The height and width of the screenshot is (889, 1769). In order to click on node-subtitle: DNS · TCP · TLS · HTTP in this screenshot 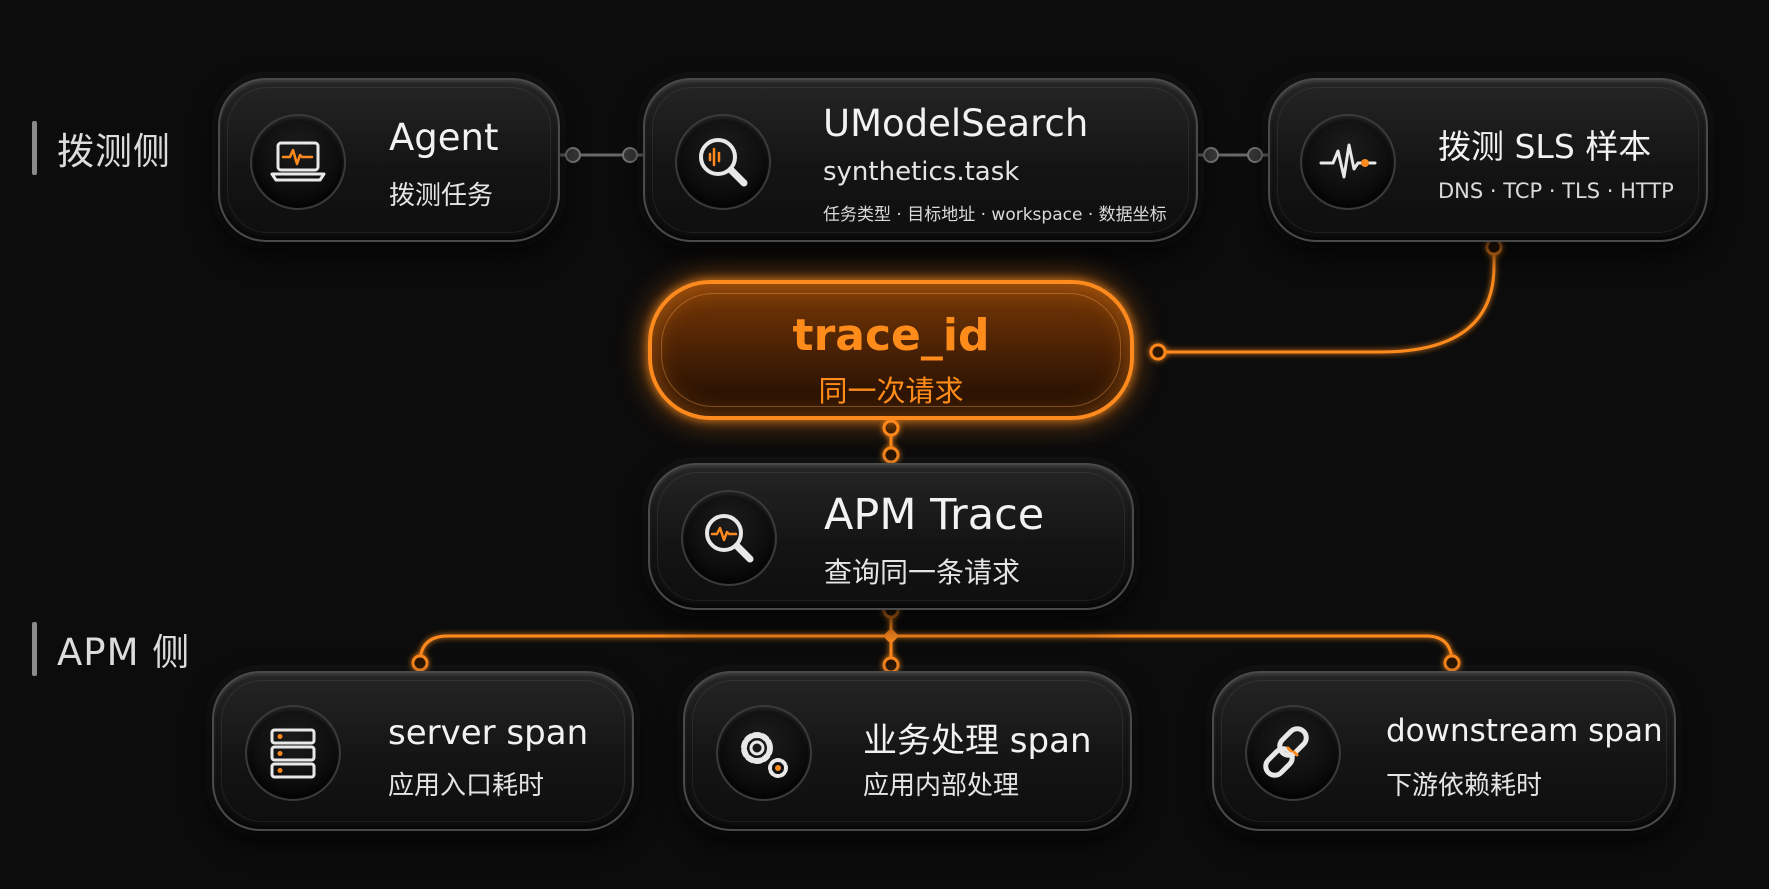, I will do `click(1556, 191)`.